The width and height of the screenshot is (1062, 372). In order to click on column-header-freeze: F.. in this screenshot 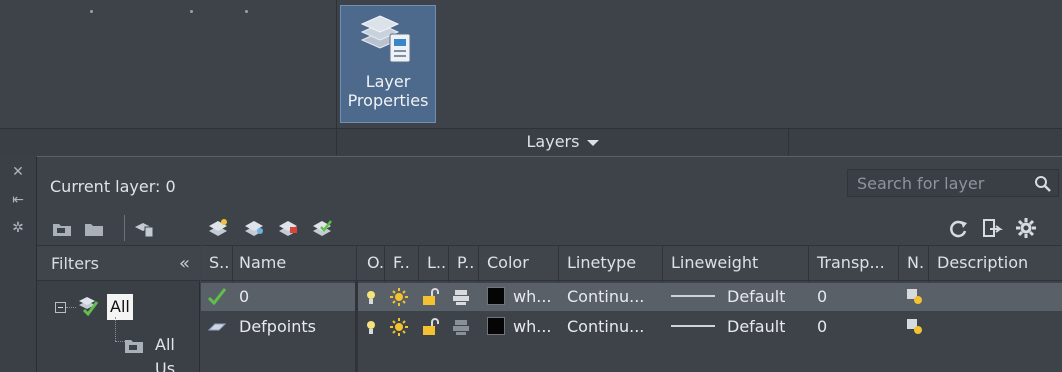, I will do `click(402, 264)`.